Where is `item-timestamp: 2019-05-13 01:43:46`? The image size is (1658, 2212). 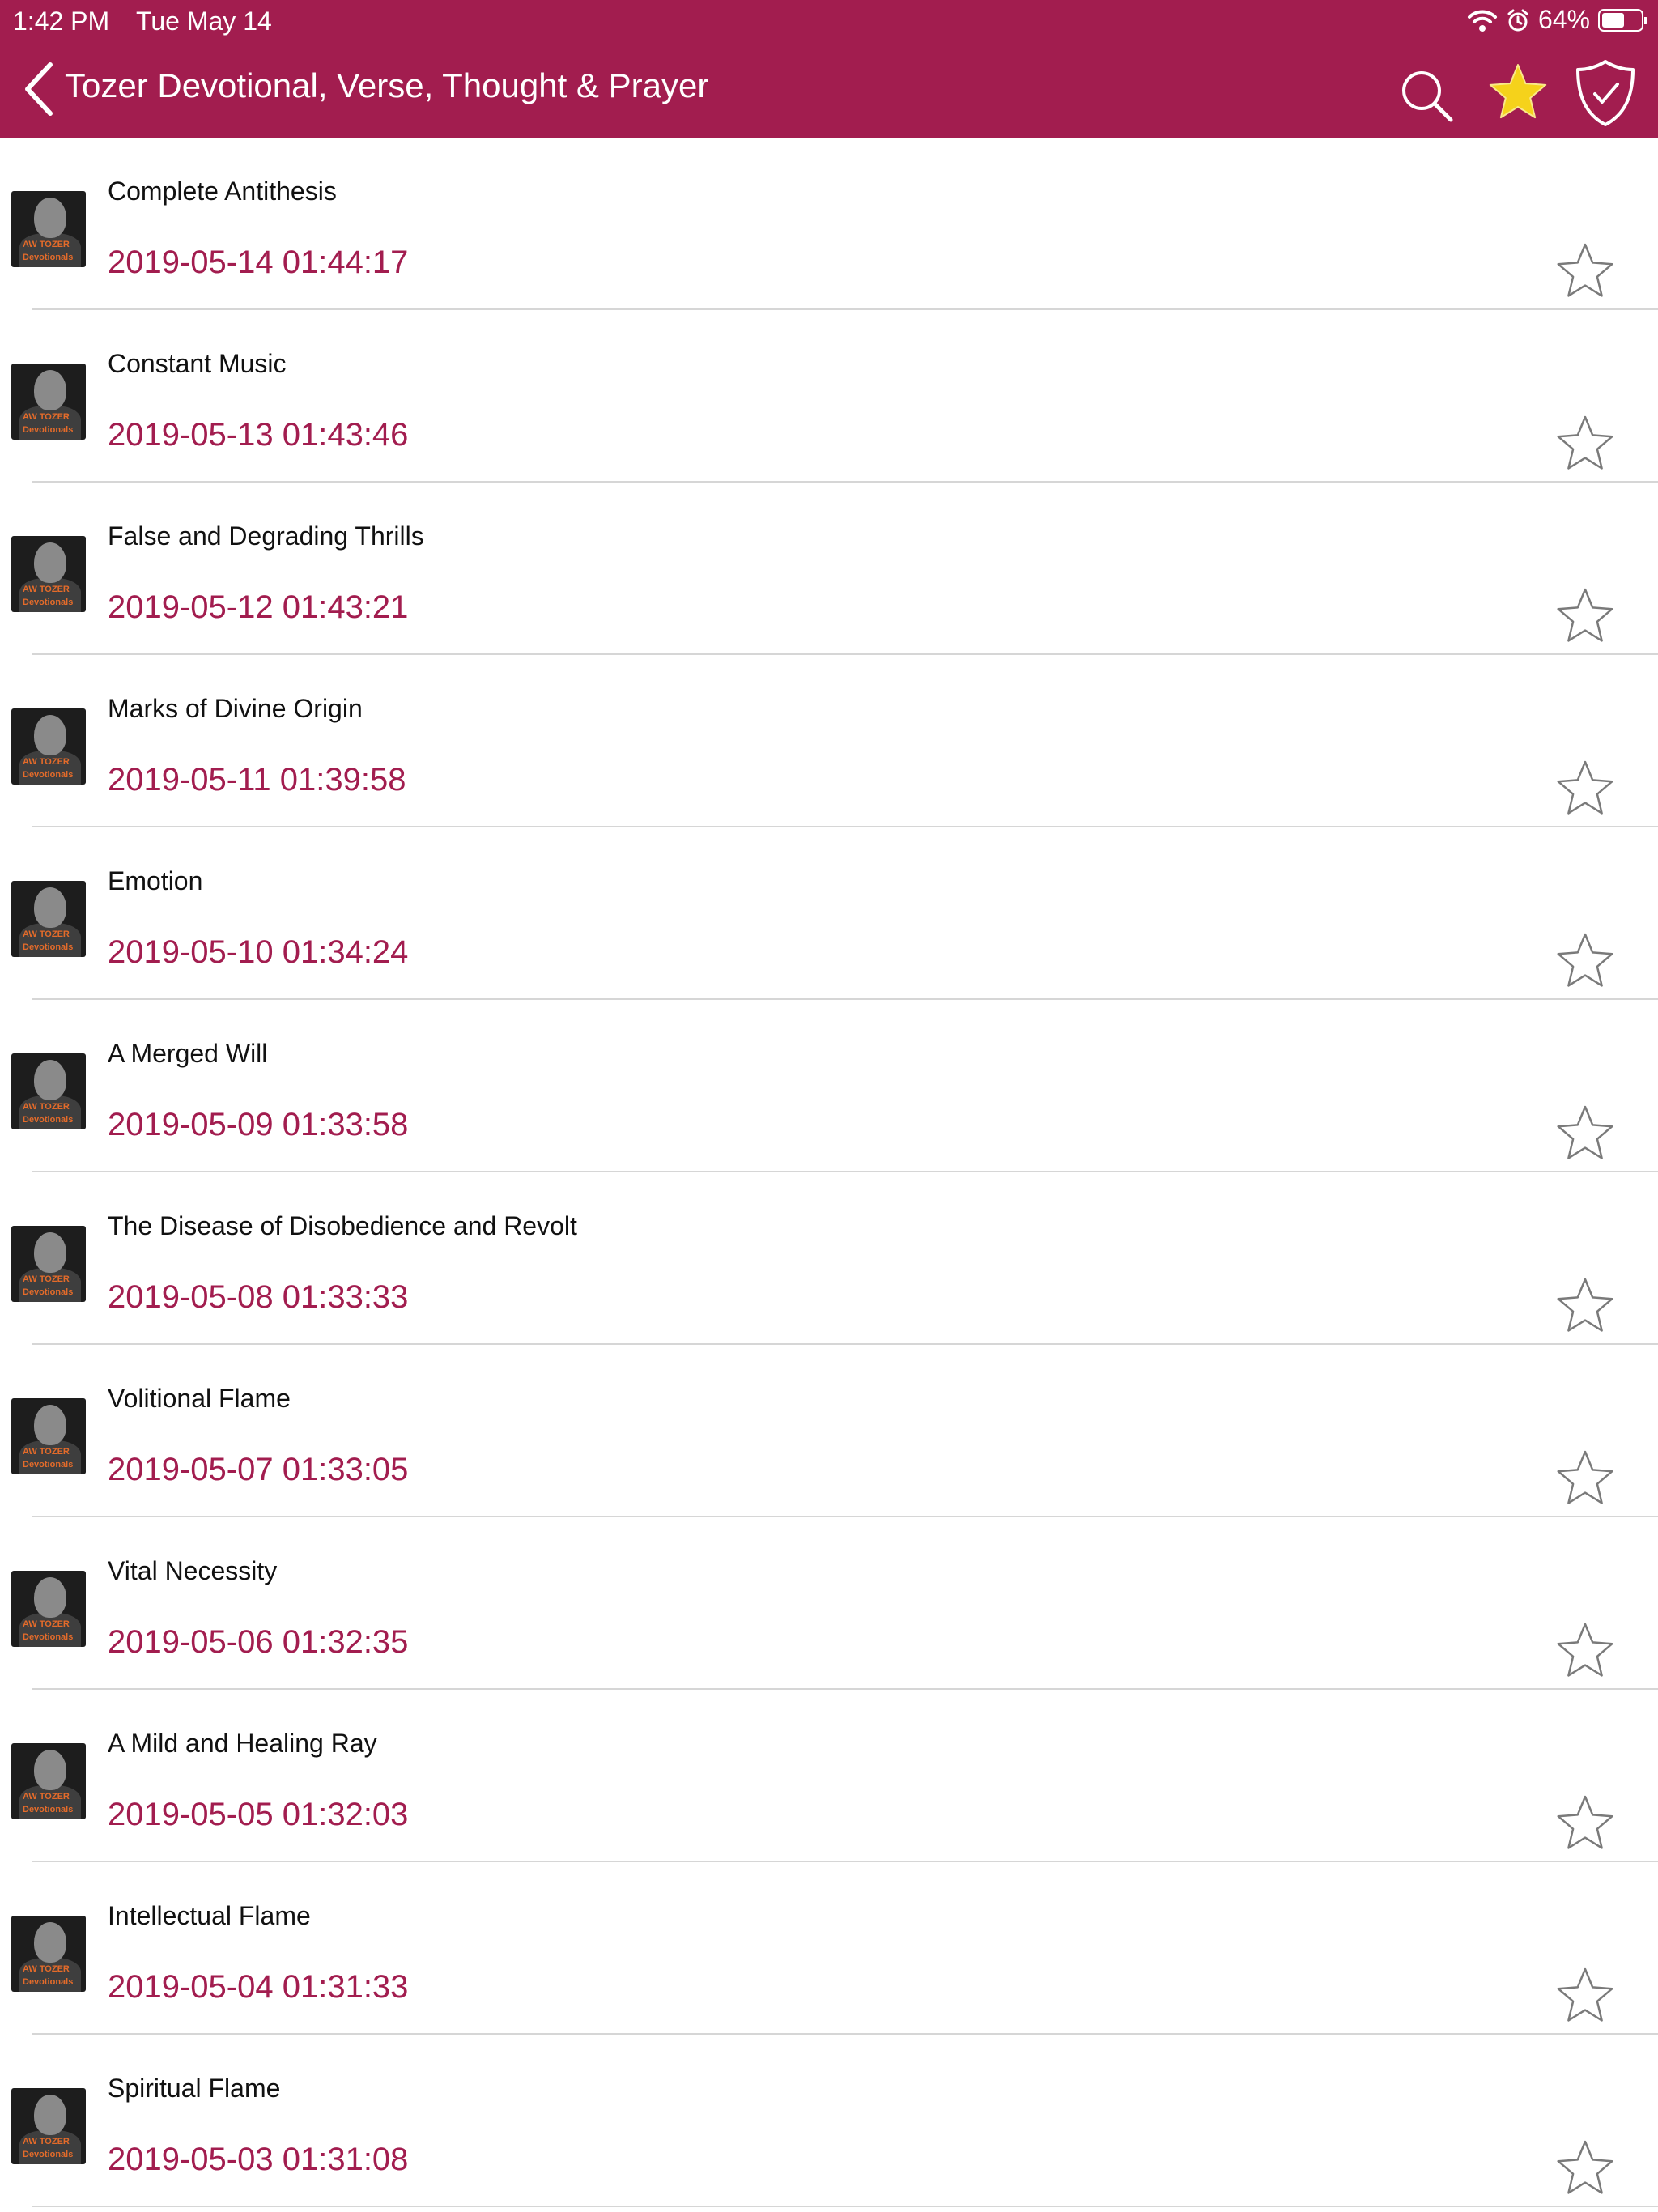
item-timestamp: 2019-05-13 01:43:46 is located at coordinates (258, 435).